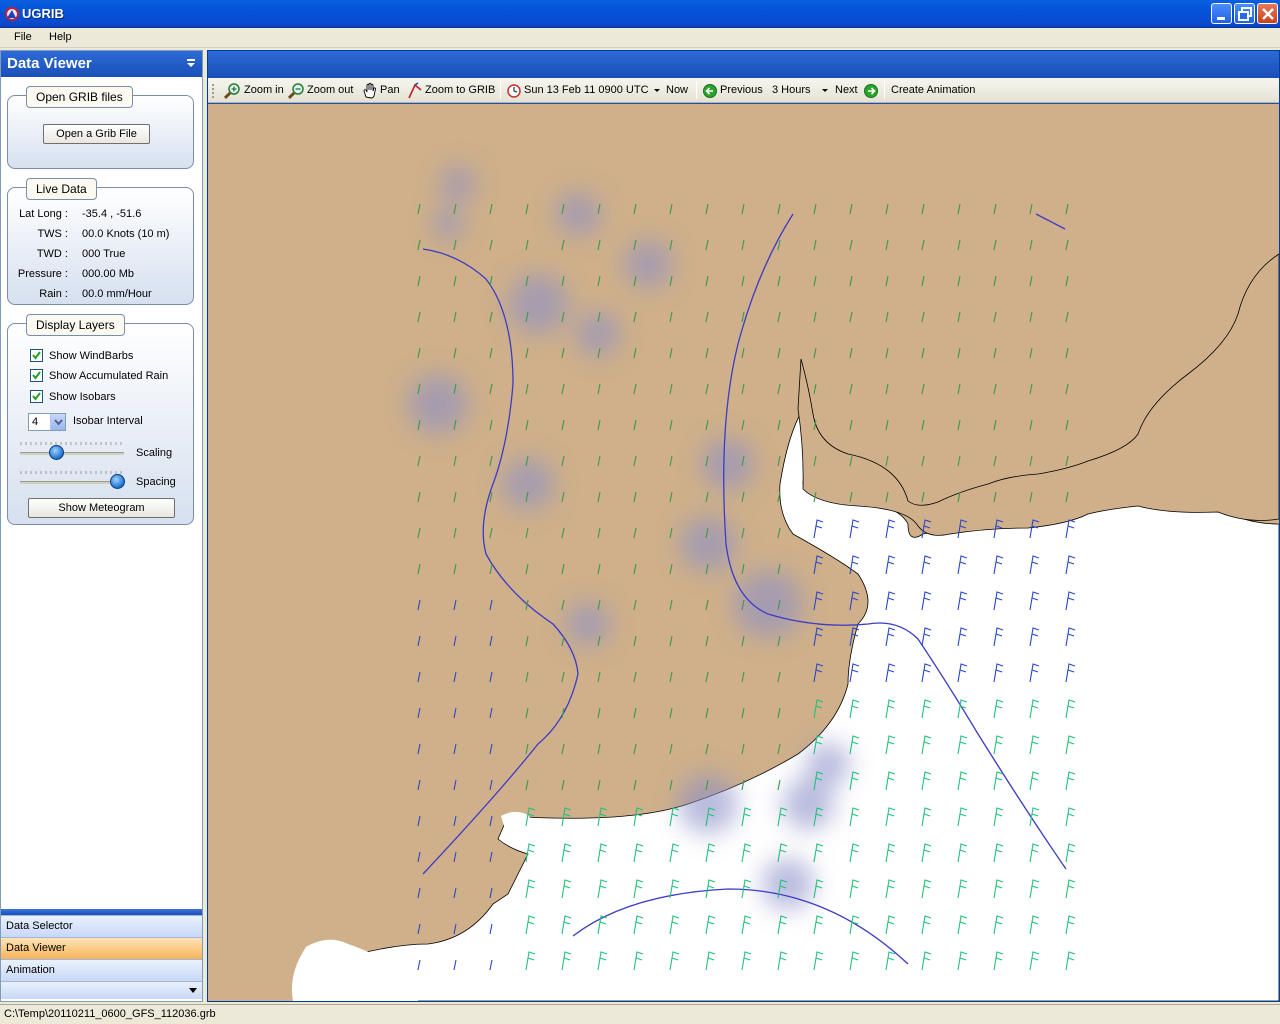  I want to click on create-animation-button: Create Animation, so click(933, 90).